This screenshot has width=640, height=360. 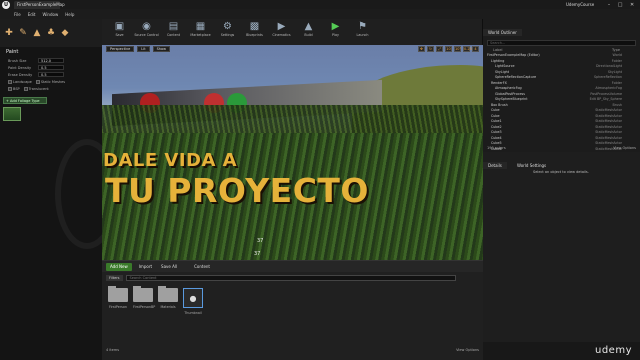 What do you see at coordinates (308, 32) in the screenshot?
I see `build-button: ▲ Build` at bounding box center [308, 32].